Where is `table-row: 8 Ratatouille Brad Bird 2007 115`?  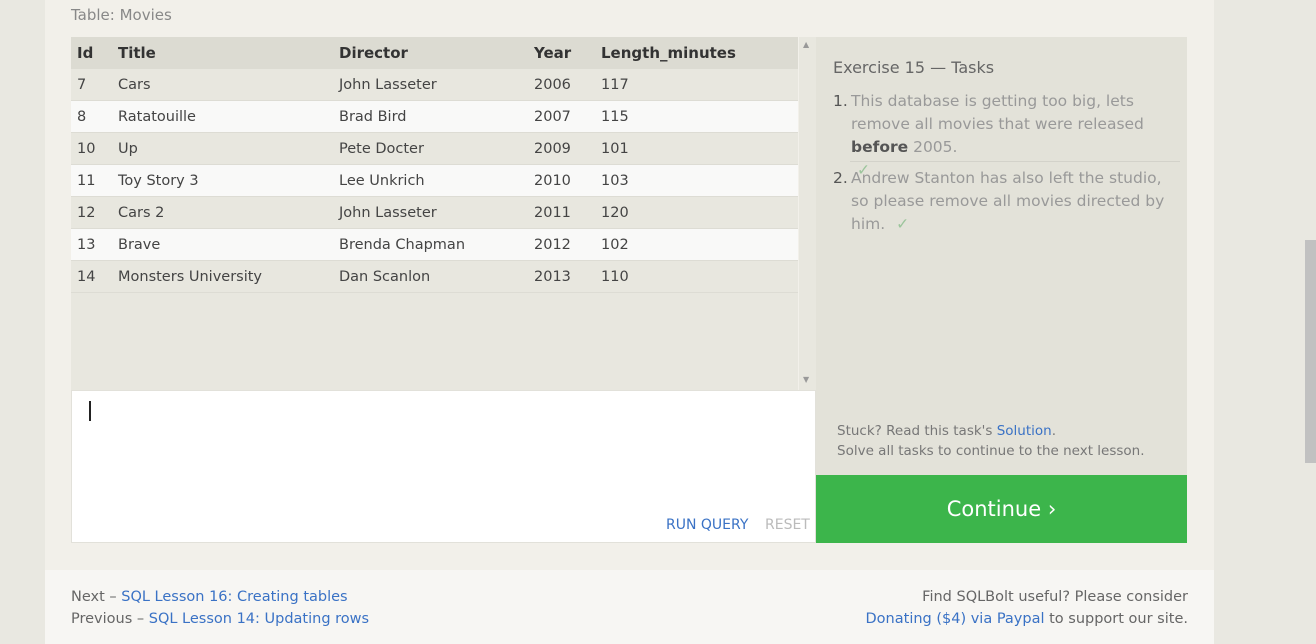 table-row: 8 Ratatouille Brad Bird 2007 115 is located at coordinates (434, 116).